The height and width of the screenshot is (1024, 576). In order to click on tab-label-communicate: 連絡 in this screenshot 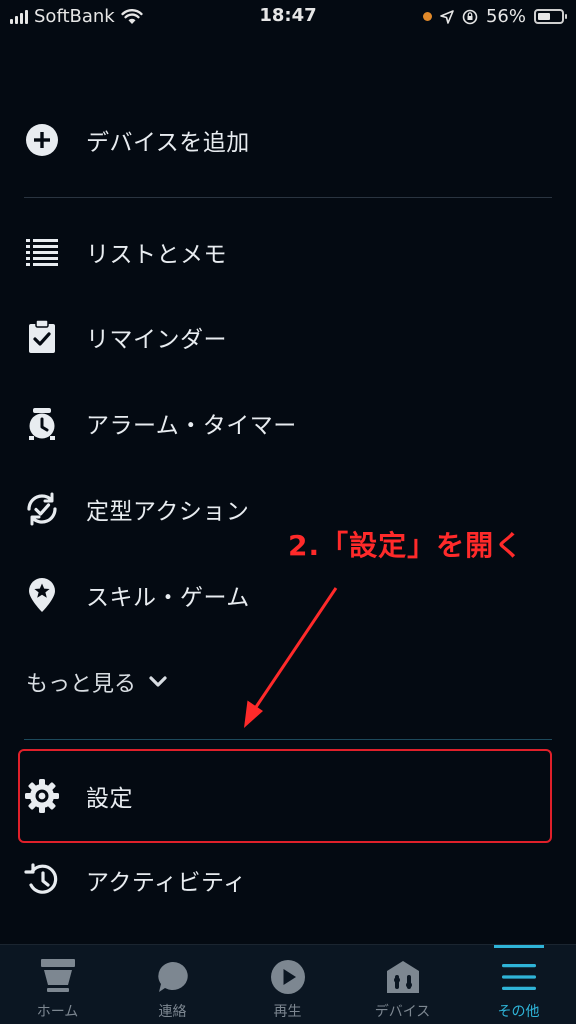, I will do `click(172, 1012)`.